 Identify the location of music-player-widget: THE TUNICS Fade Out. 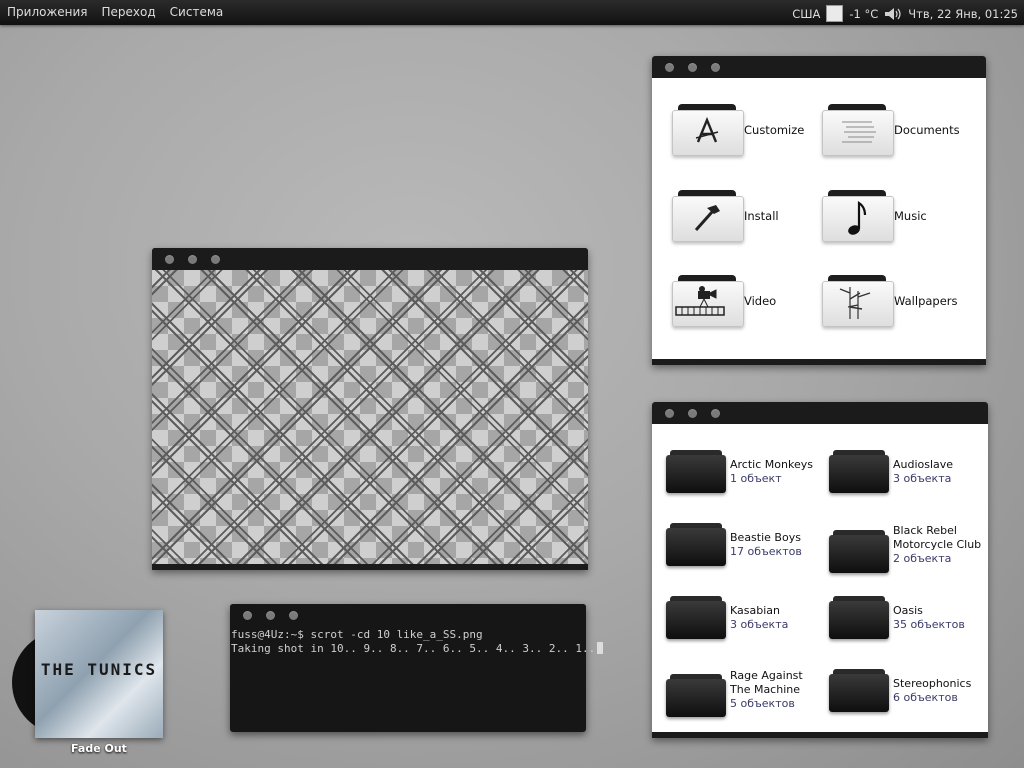
(97, 685).